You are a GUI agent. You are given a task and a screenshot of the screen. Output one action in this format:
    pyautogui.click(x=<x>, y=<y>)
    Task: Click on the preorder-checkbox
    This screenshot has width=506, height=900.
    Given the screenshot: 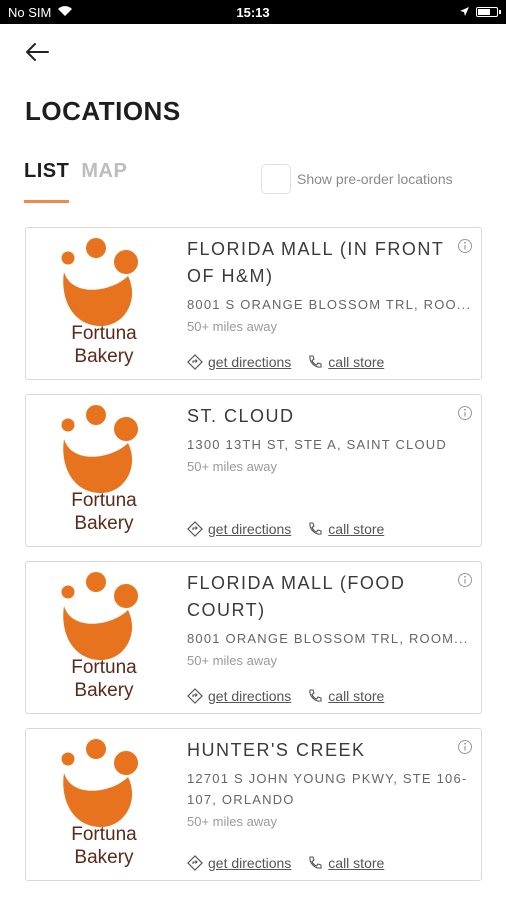 What is the action you would take?
    pyautogui.click(x=276, y=179)
    